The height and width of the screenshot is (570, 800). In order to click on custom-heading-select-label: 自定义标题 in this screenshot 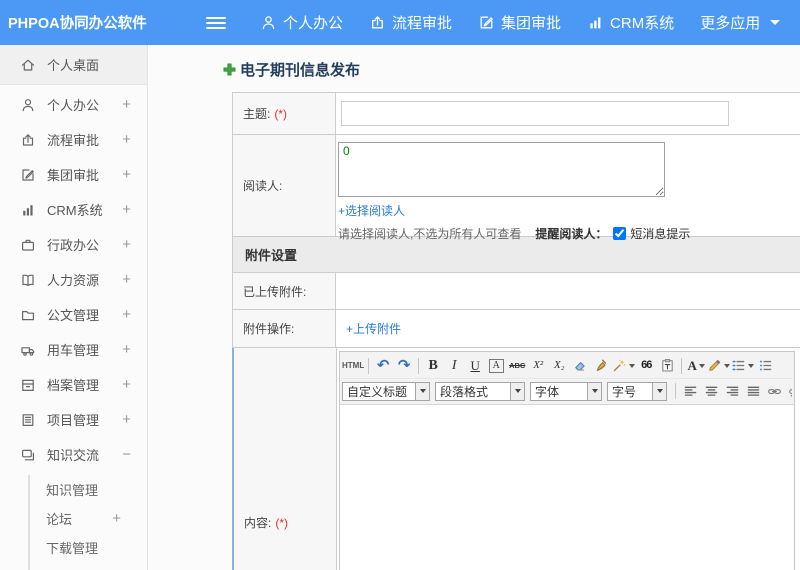, I will do `click(377, 391)`.